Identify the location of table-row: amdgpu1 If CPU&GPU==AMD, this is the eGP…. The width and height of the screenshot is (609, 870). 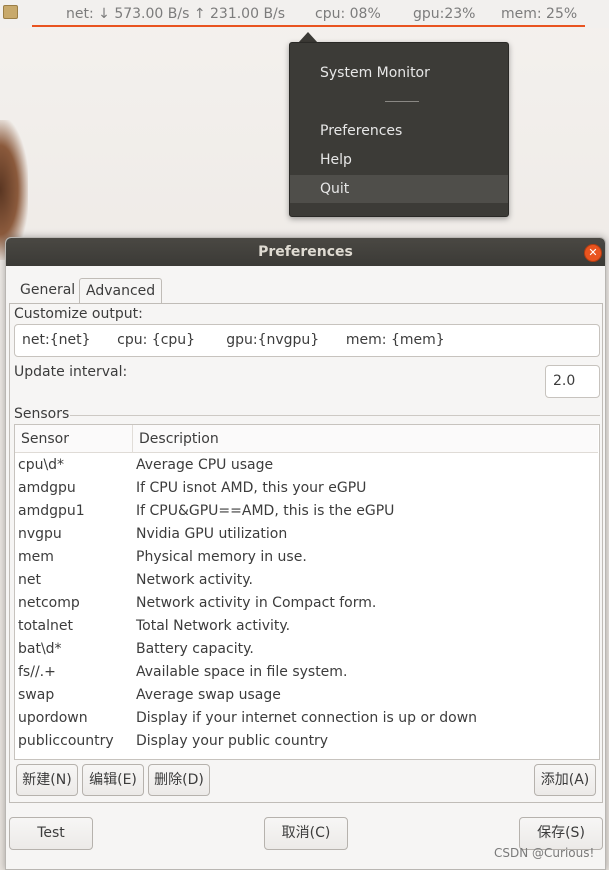
(306, 512).